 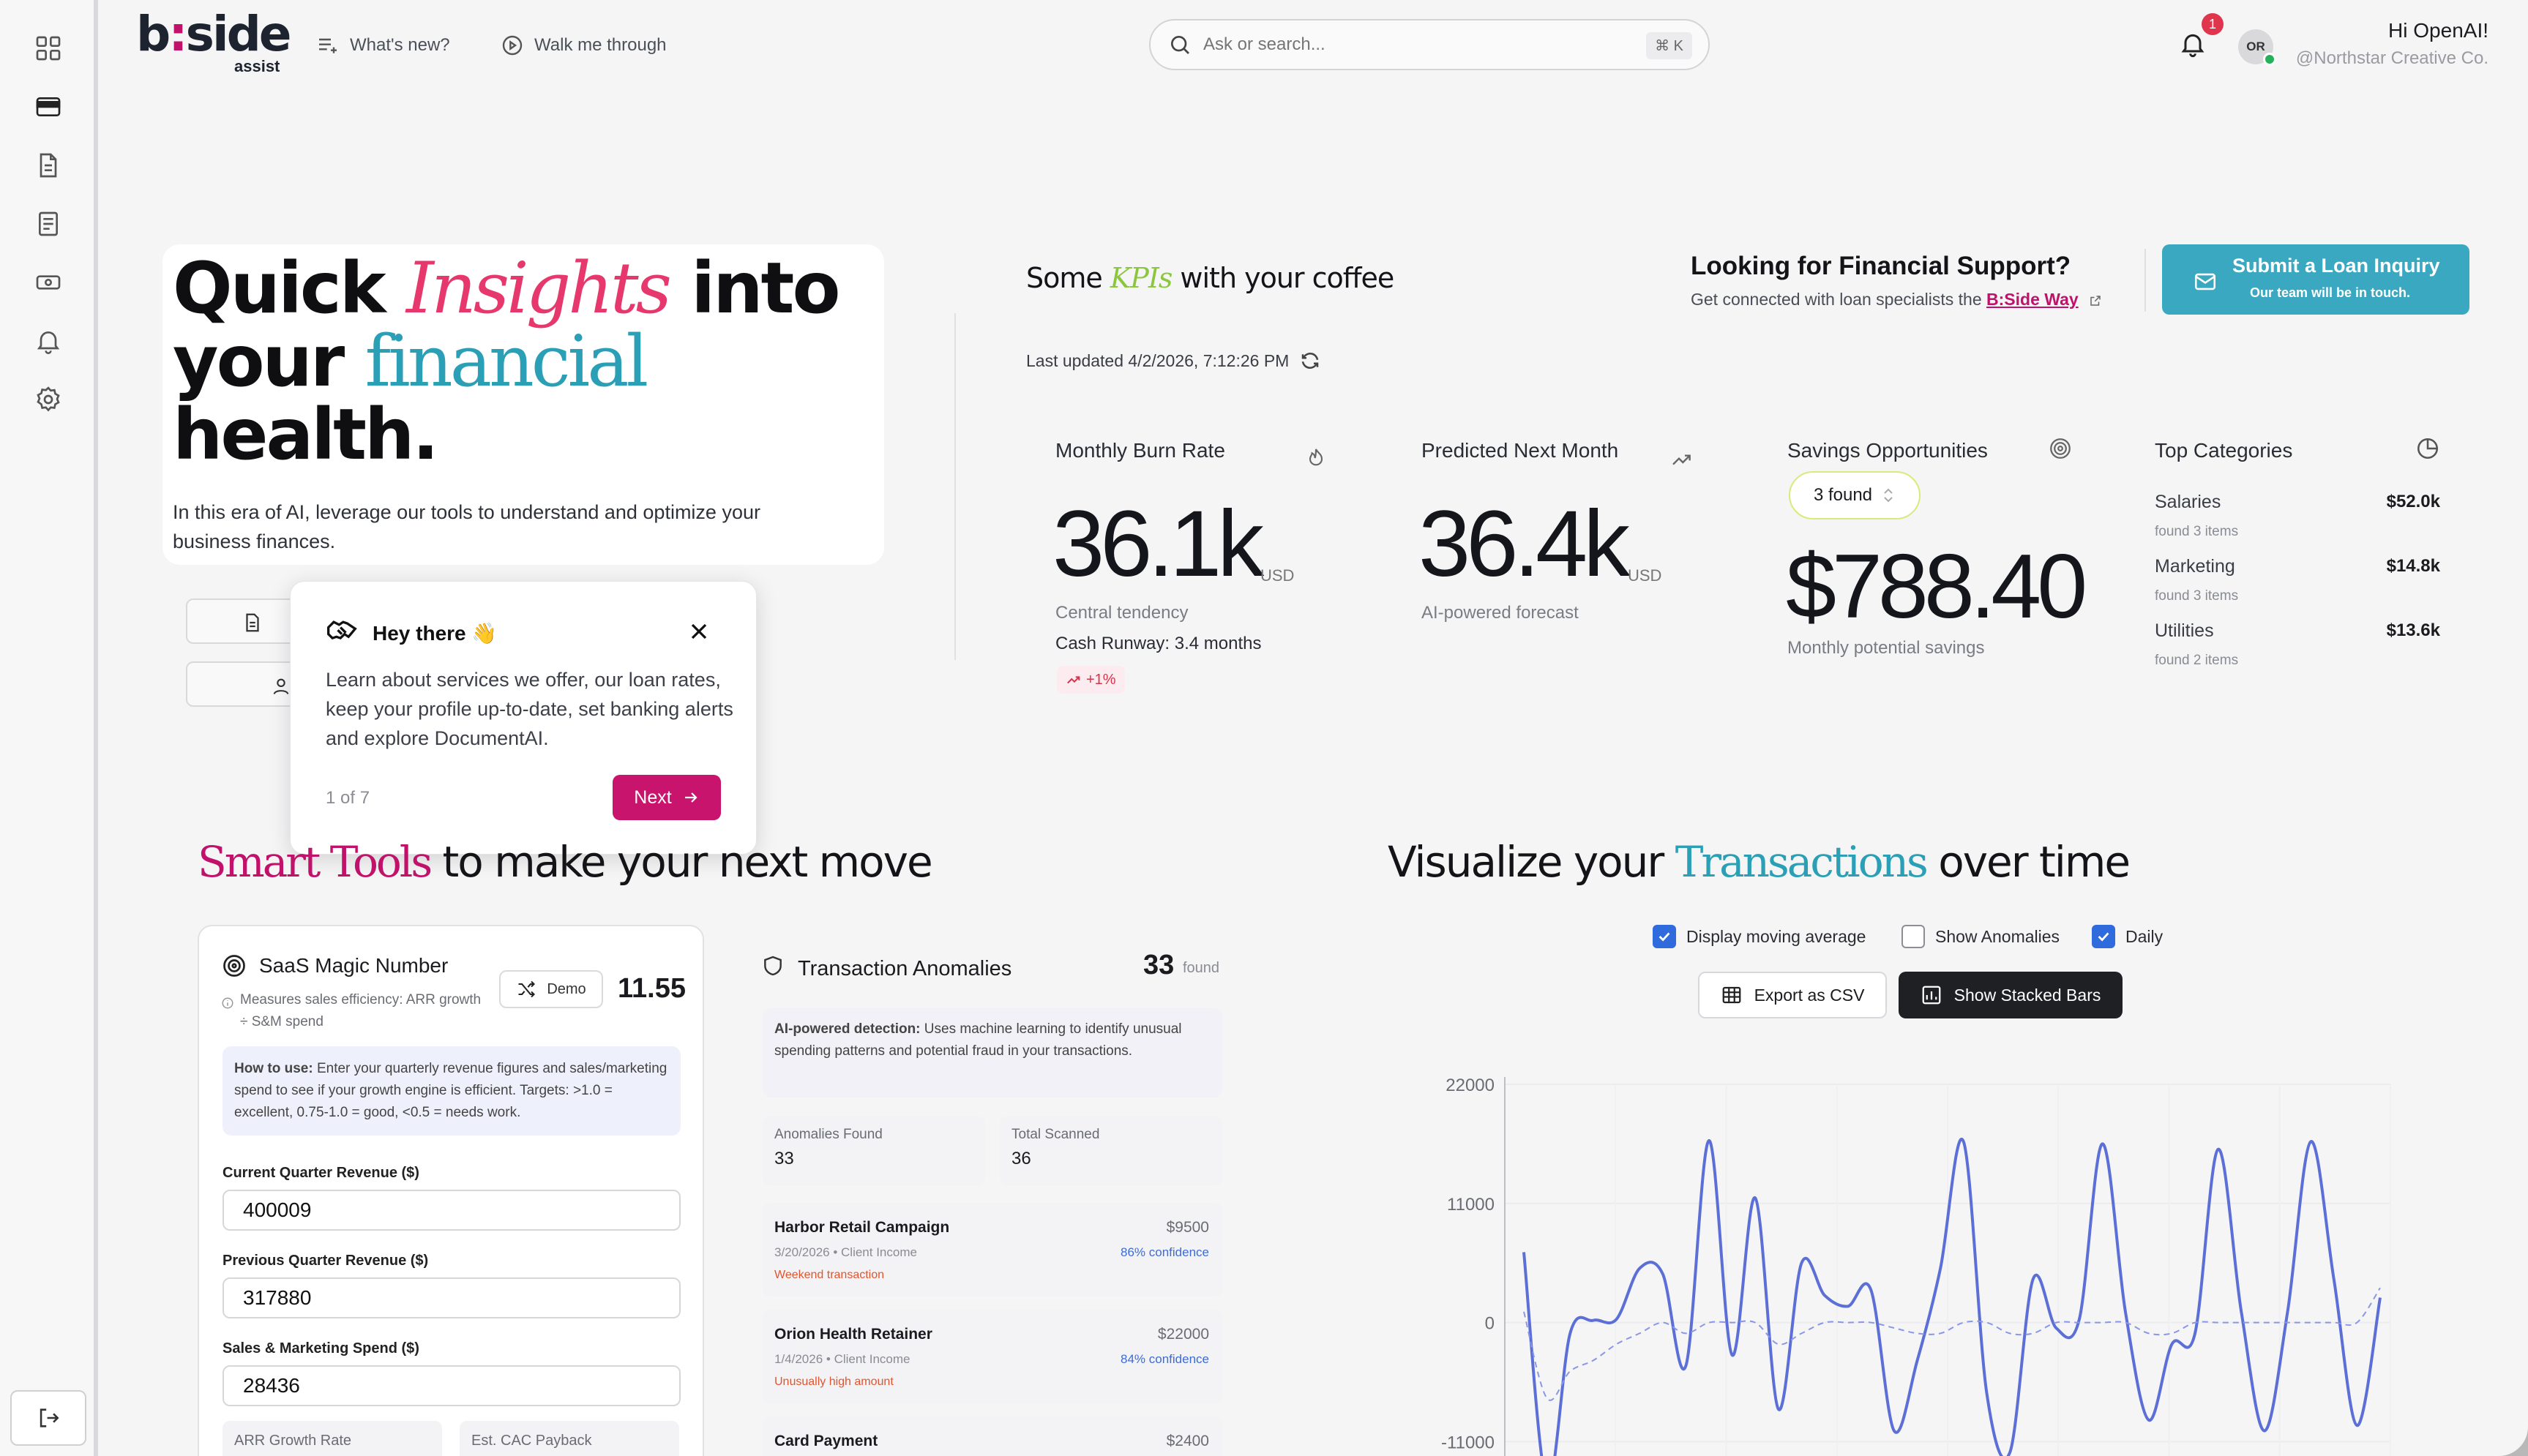 I want to click on anomaly-amount: $9500, so click(x=1187, y=1227).